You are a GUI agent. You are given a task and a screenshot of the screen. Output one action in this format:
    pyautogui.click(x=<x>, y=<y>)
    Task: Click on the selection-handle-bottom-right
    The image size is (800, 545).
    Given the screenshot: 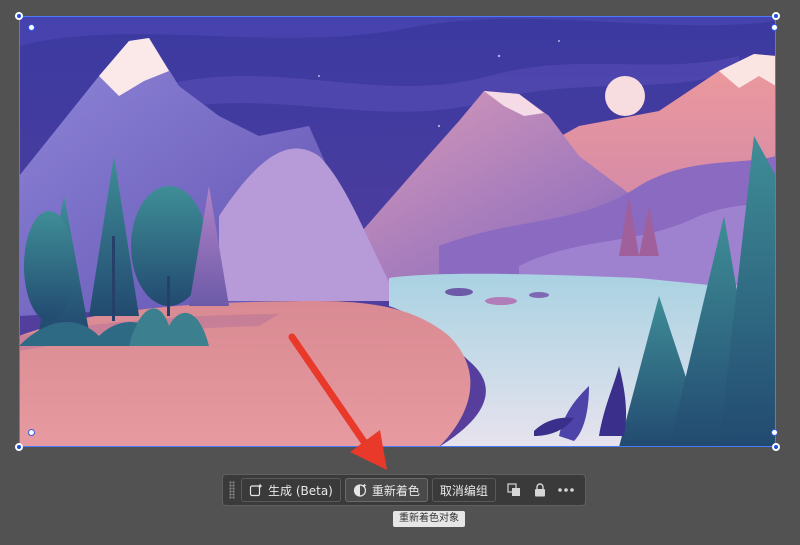 What is the action you would take?
    pyautogui.click(x=774, y=432)
    